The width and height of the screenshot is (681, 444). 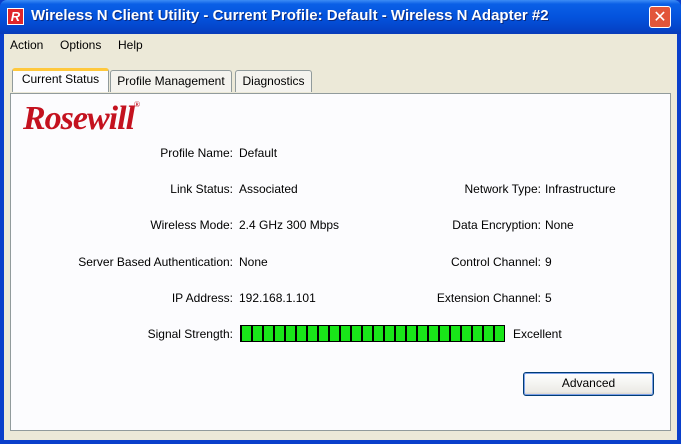 I want to click on wireless-mode-label: Wireless Mode:, so click(x=191, y=225).